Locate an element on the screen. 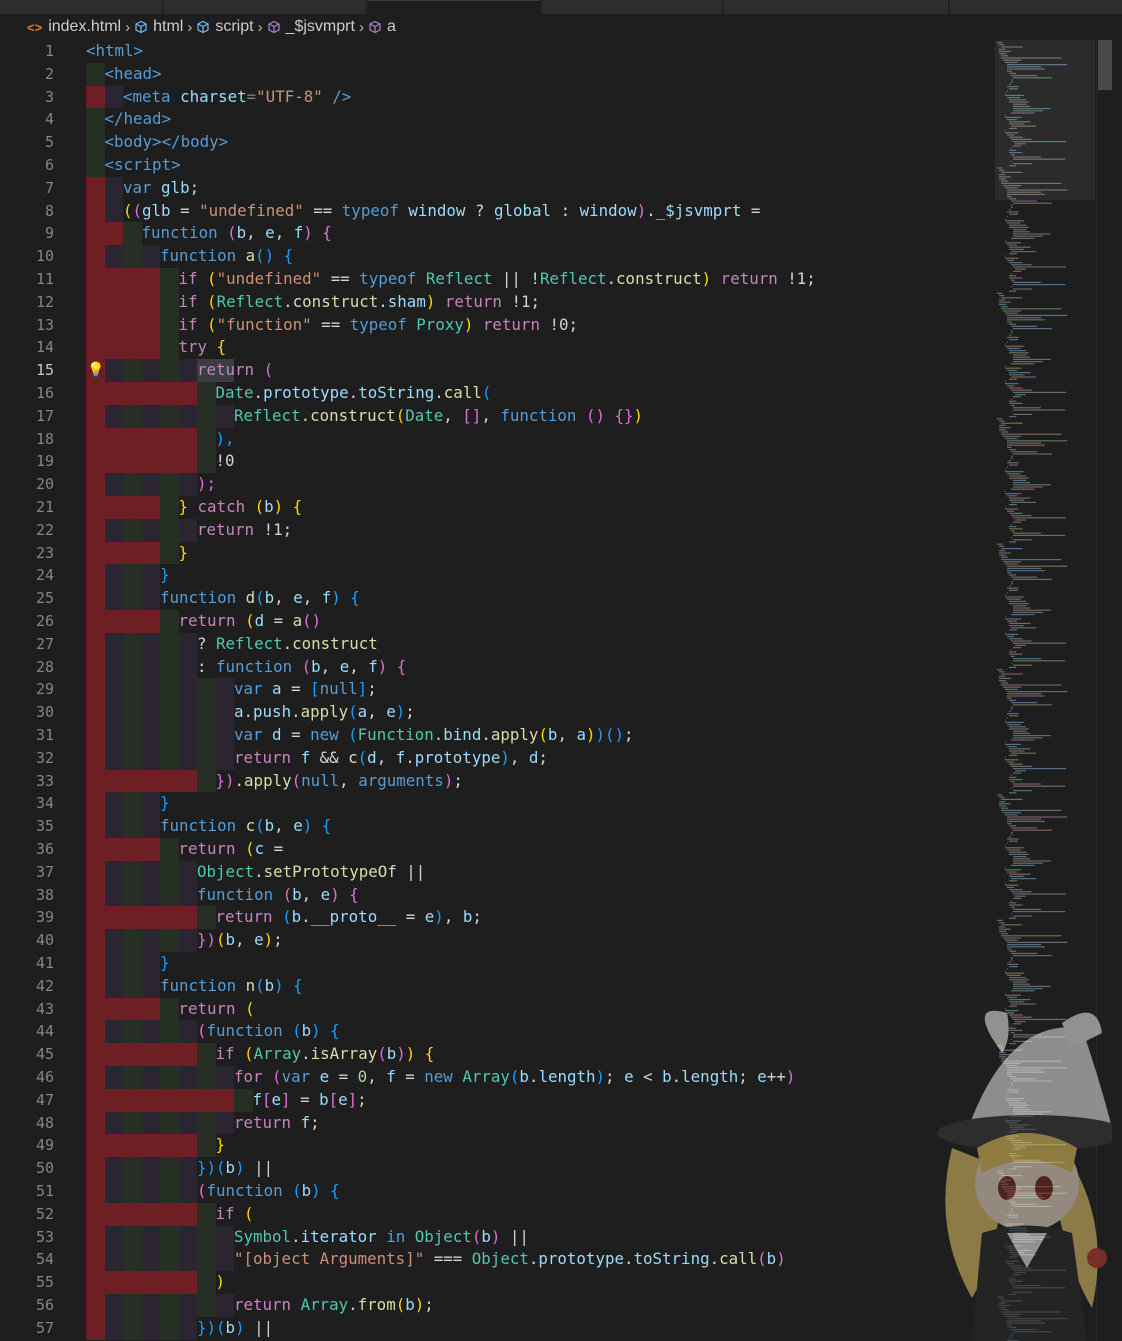 Image resolution: width=1122 pixels, height=1341 pixels. code-text: })(b) || is located at coordinates (235, 1328).